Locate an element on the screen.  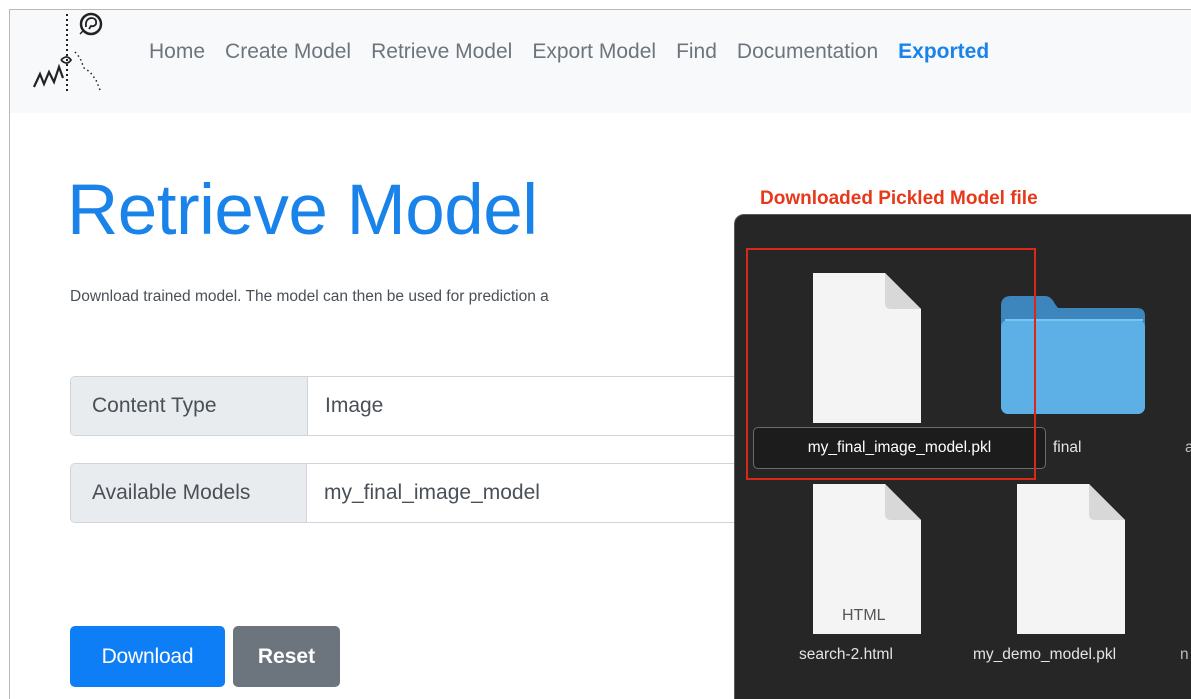
content-type-group: Content Type Image is located at coordinates (410, 406).